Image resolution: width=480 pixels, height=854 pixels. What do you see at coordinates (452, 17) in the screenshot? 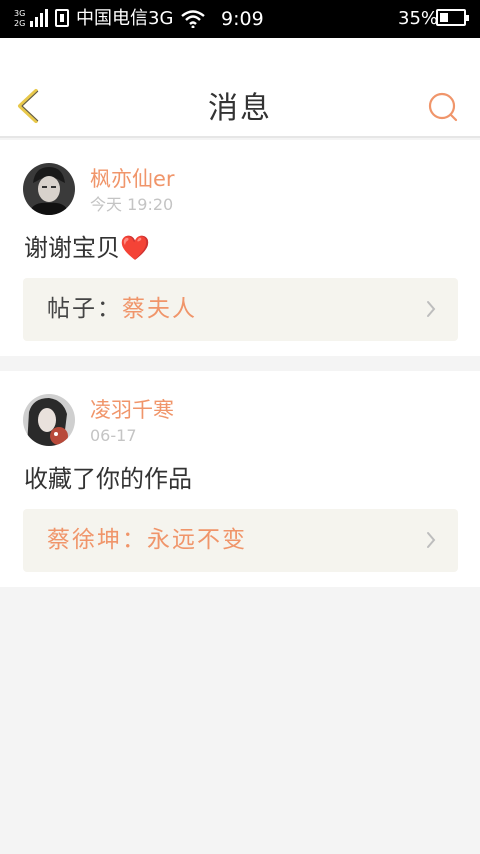
I see `battery-icon` at bounding box center [452, 17].